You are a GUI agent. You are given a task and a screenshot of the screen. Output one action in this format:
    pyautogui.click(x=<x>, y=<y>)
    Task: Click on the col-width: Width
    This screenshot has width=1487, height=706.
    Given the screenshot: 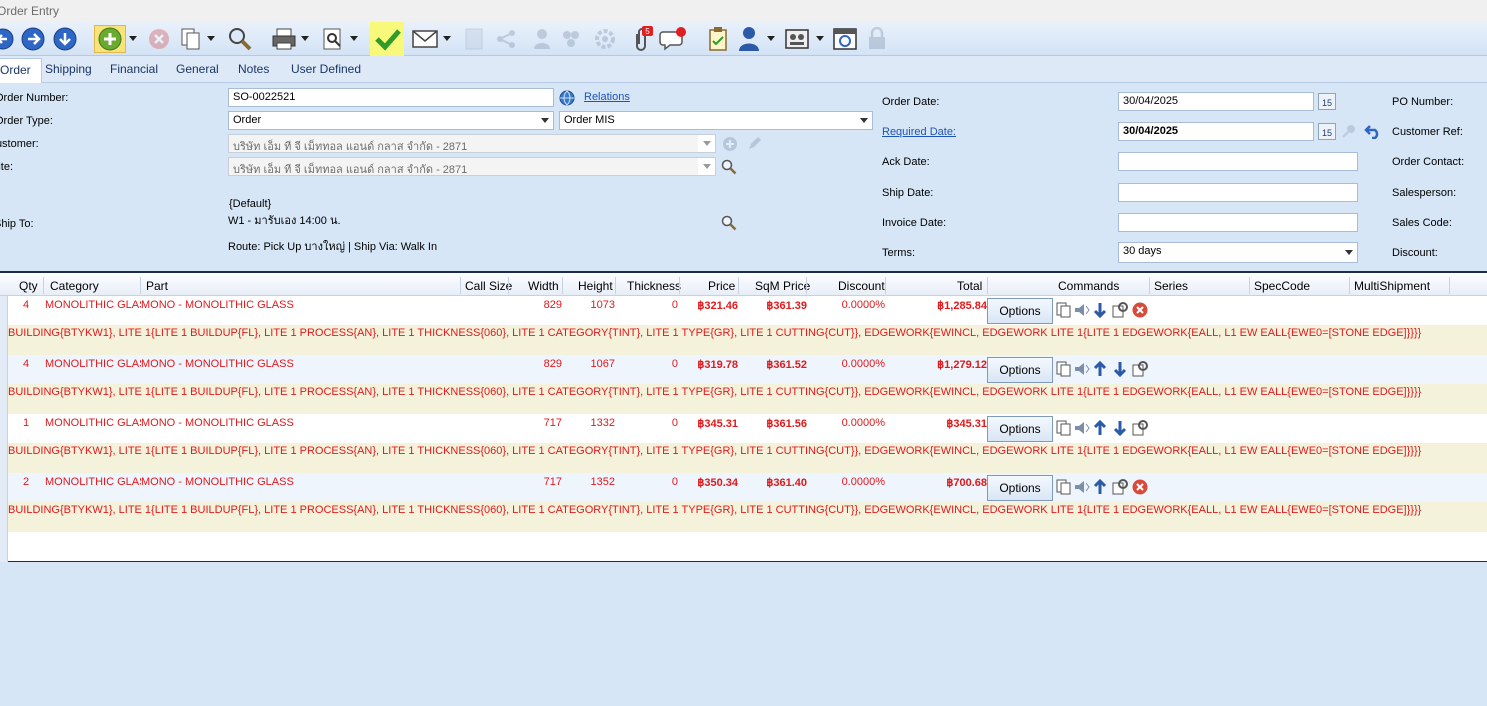 What is the action you would take?
    pyautogui.click(x=543, y=286)
    